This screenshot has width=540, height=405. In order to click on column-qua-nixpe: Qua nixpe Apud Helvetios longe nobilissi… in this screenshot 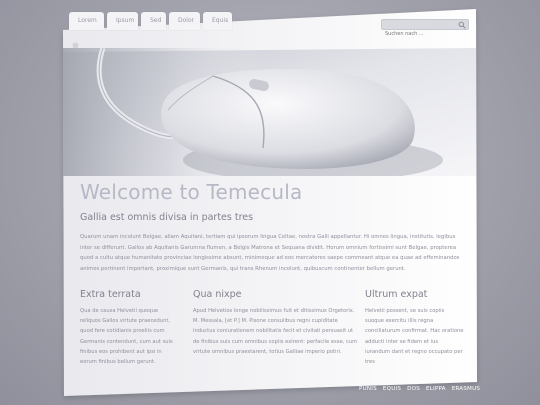, I will do `click(276, 323)`.